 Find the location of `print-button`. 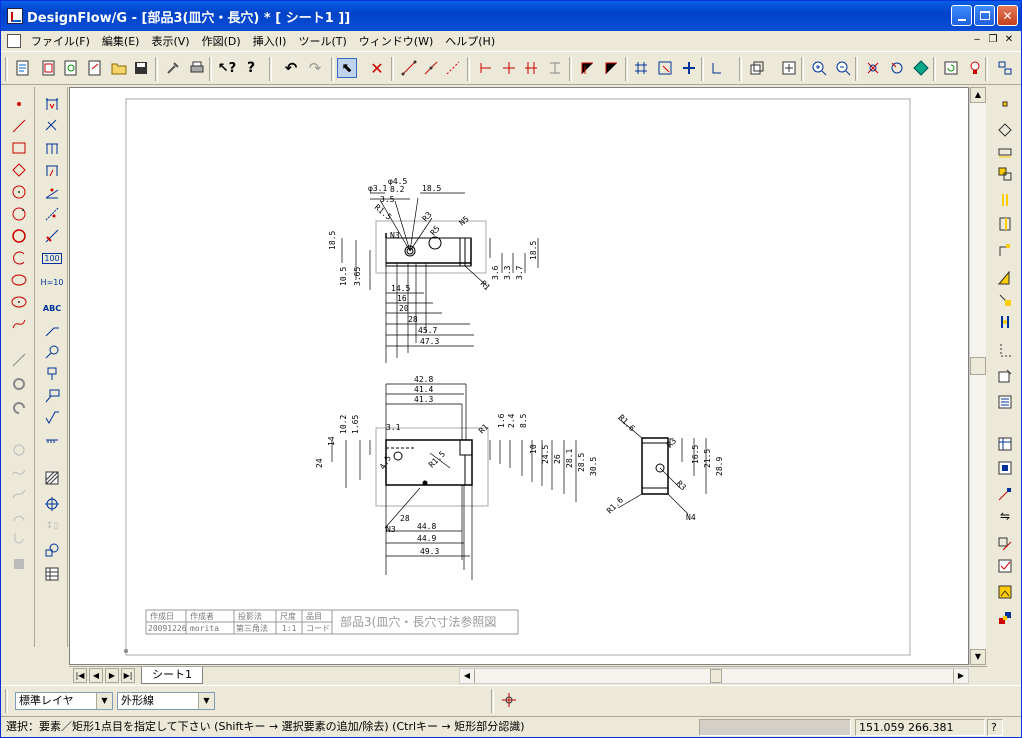

print-button is located at coordinates (197, 68).